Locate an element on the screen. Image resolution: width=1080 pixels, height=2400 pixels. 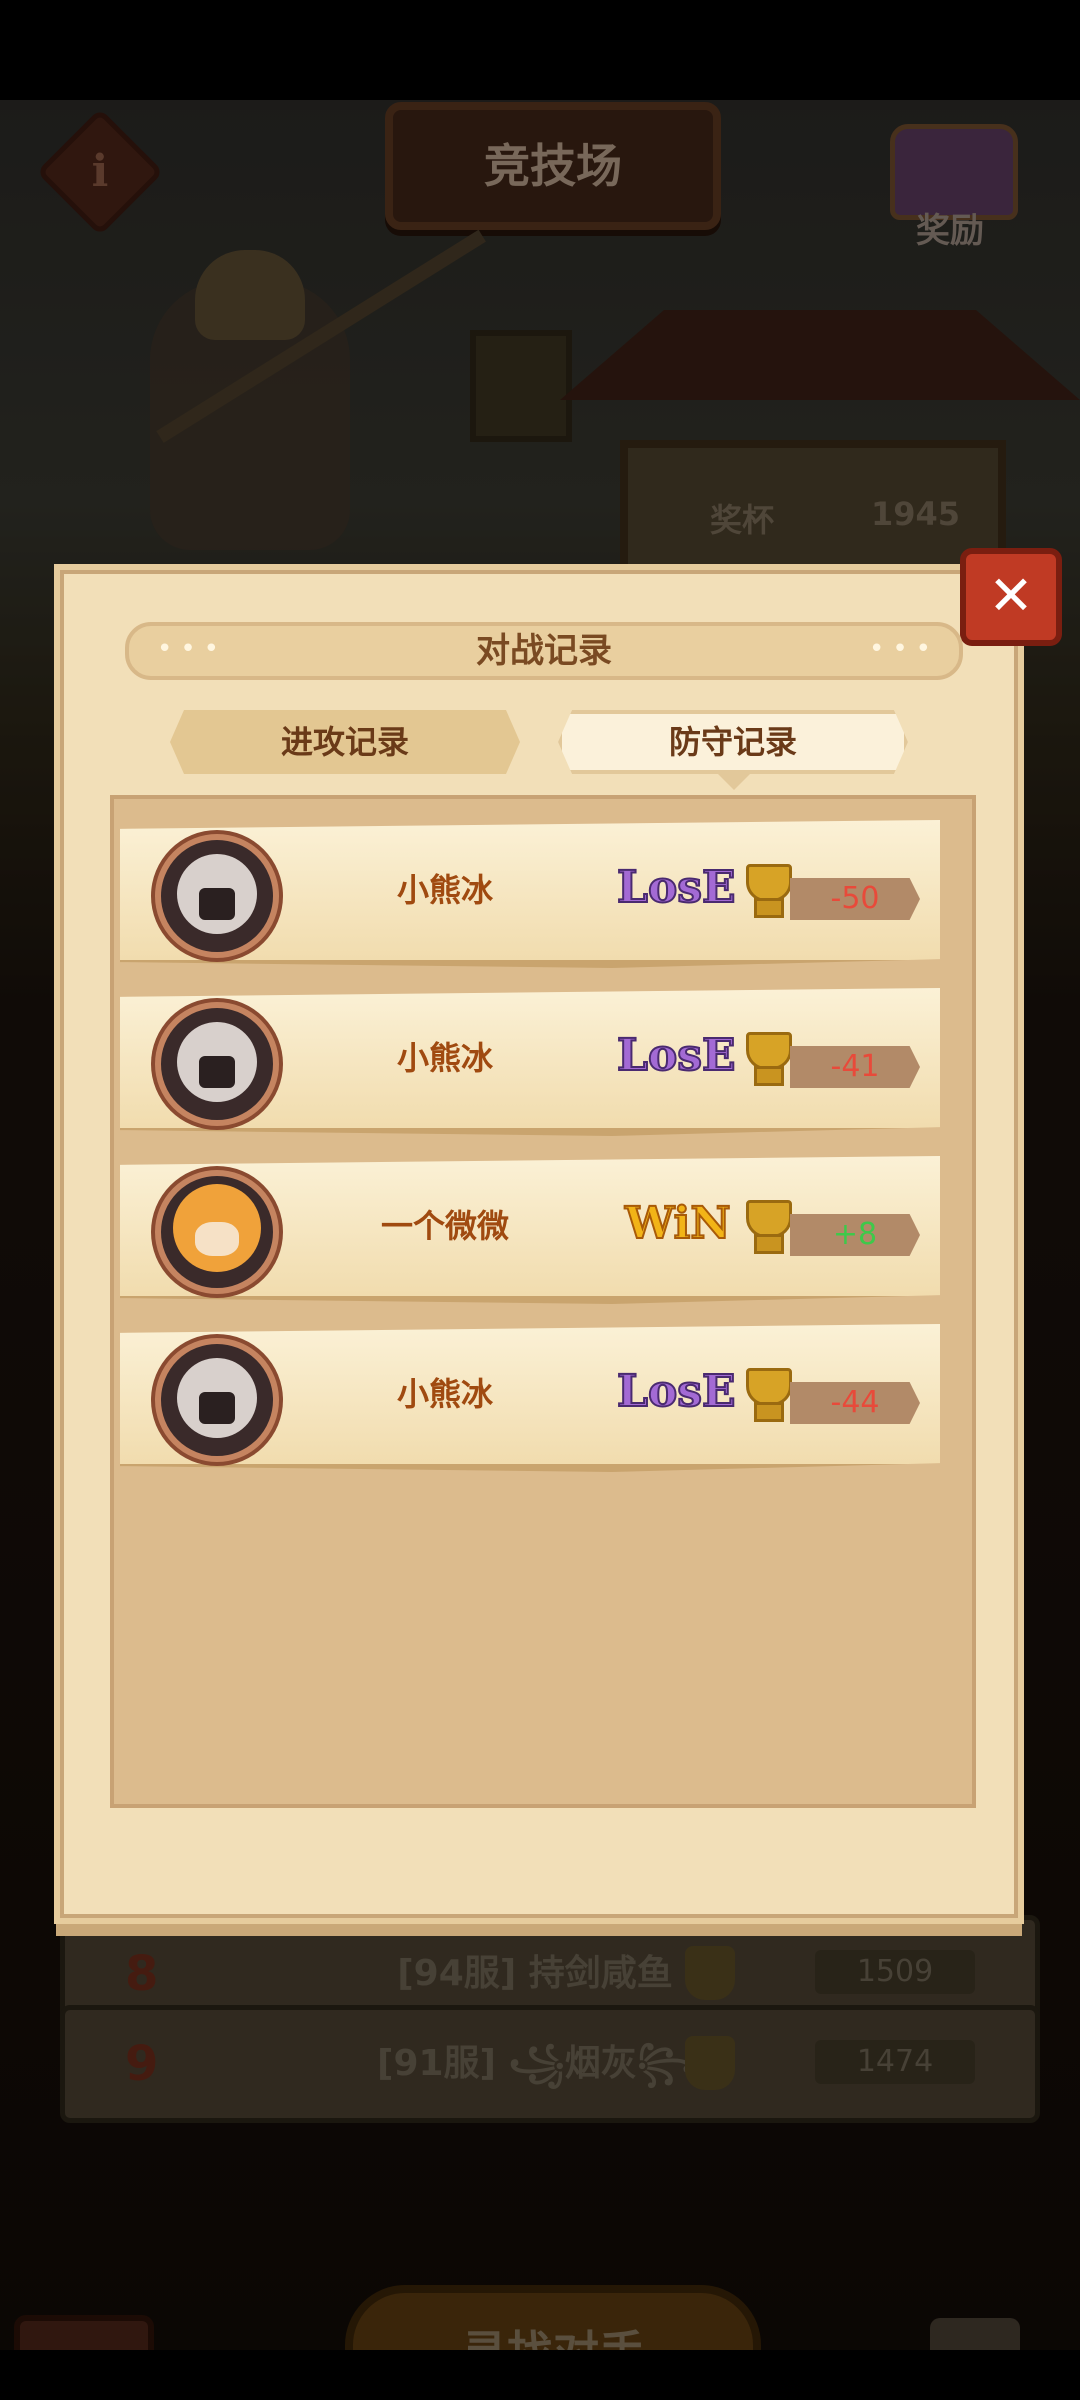
orange-hair-boy-avatar is located at coordinates (217, 1228).